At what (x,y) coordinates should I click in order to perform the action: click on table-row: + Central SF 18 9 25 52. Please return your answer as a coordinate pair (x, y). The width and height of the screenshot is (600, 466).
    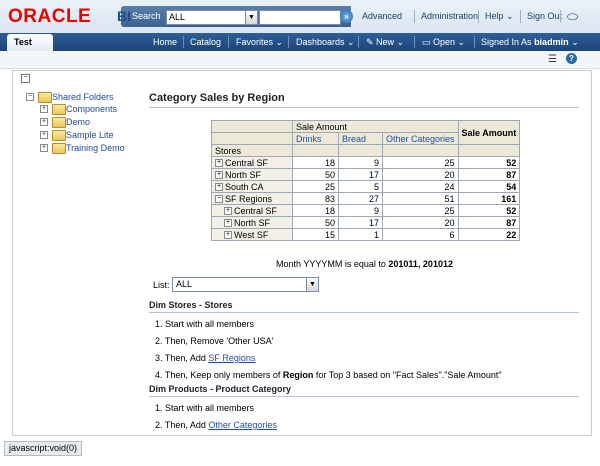
    Looking at the image, I should click on (366, 162).